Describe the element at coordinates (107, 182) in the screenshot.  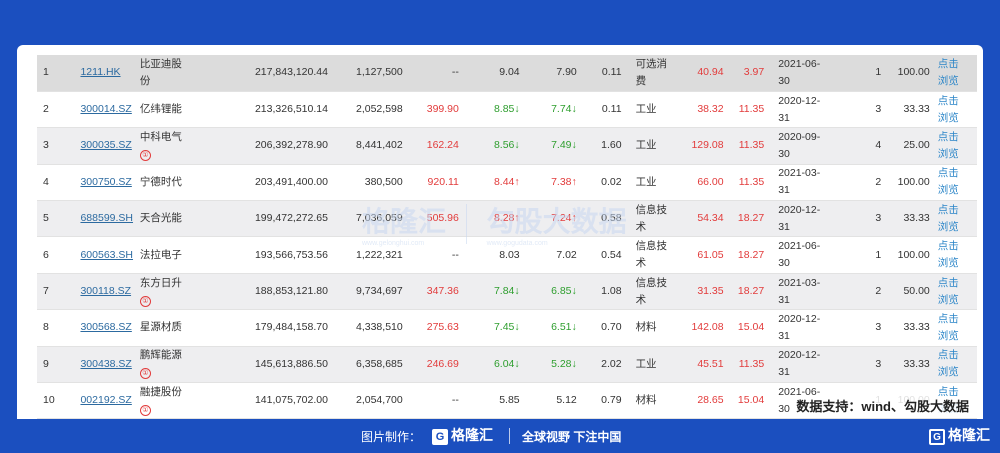
I see `stock-code-link: 300750.SZ` at that location.